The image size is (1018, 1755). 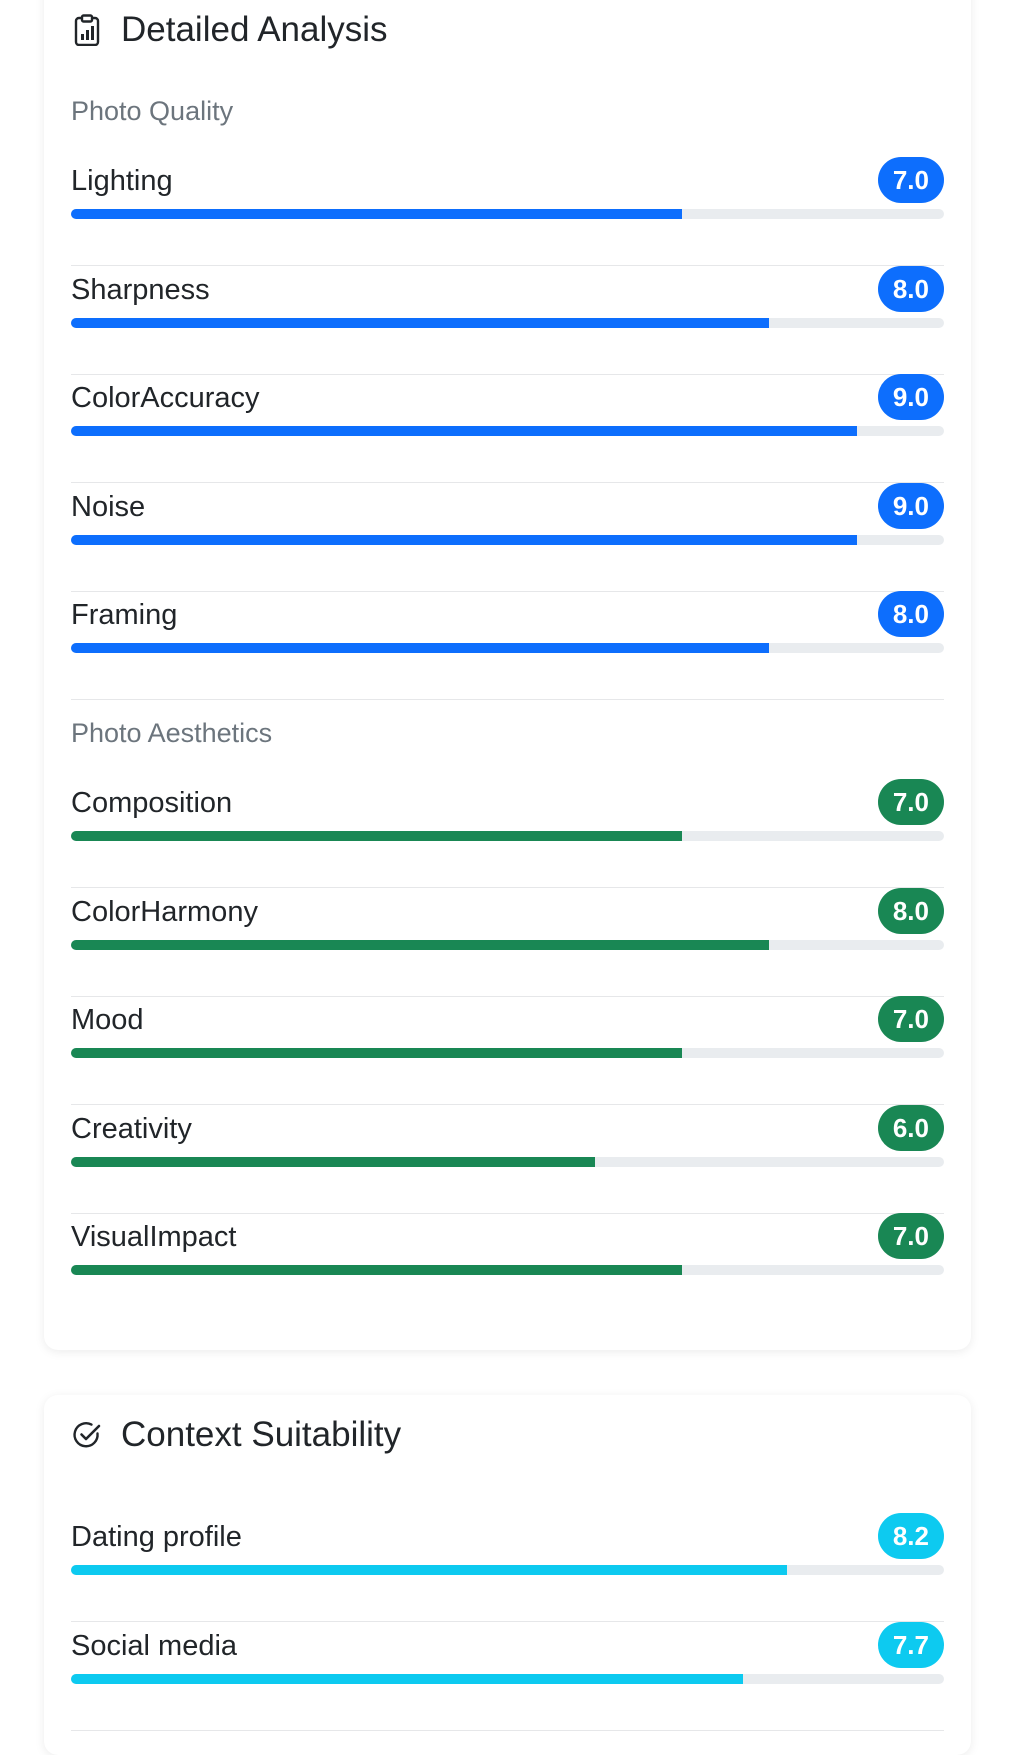 I want to click on score-badge: 7.7, so click(x=910, y=1645).